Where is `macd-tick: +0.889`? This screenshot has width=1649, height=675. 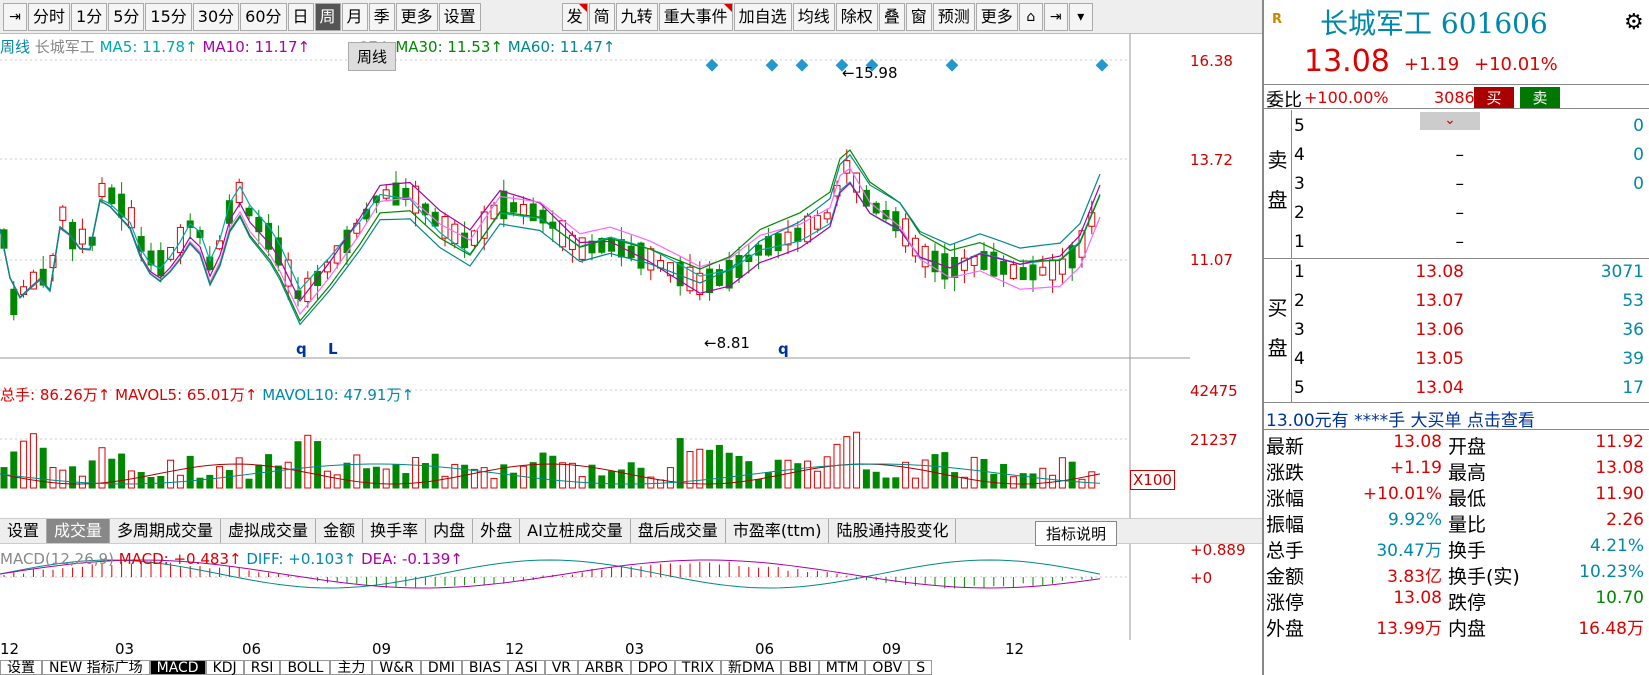
macd-tick: +0.889 is located at coordinates (1218, 550).